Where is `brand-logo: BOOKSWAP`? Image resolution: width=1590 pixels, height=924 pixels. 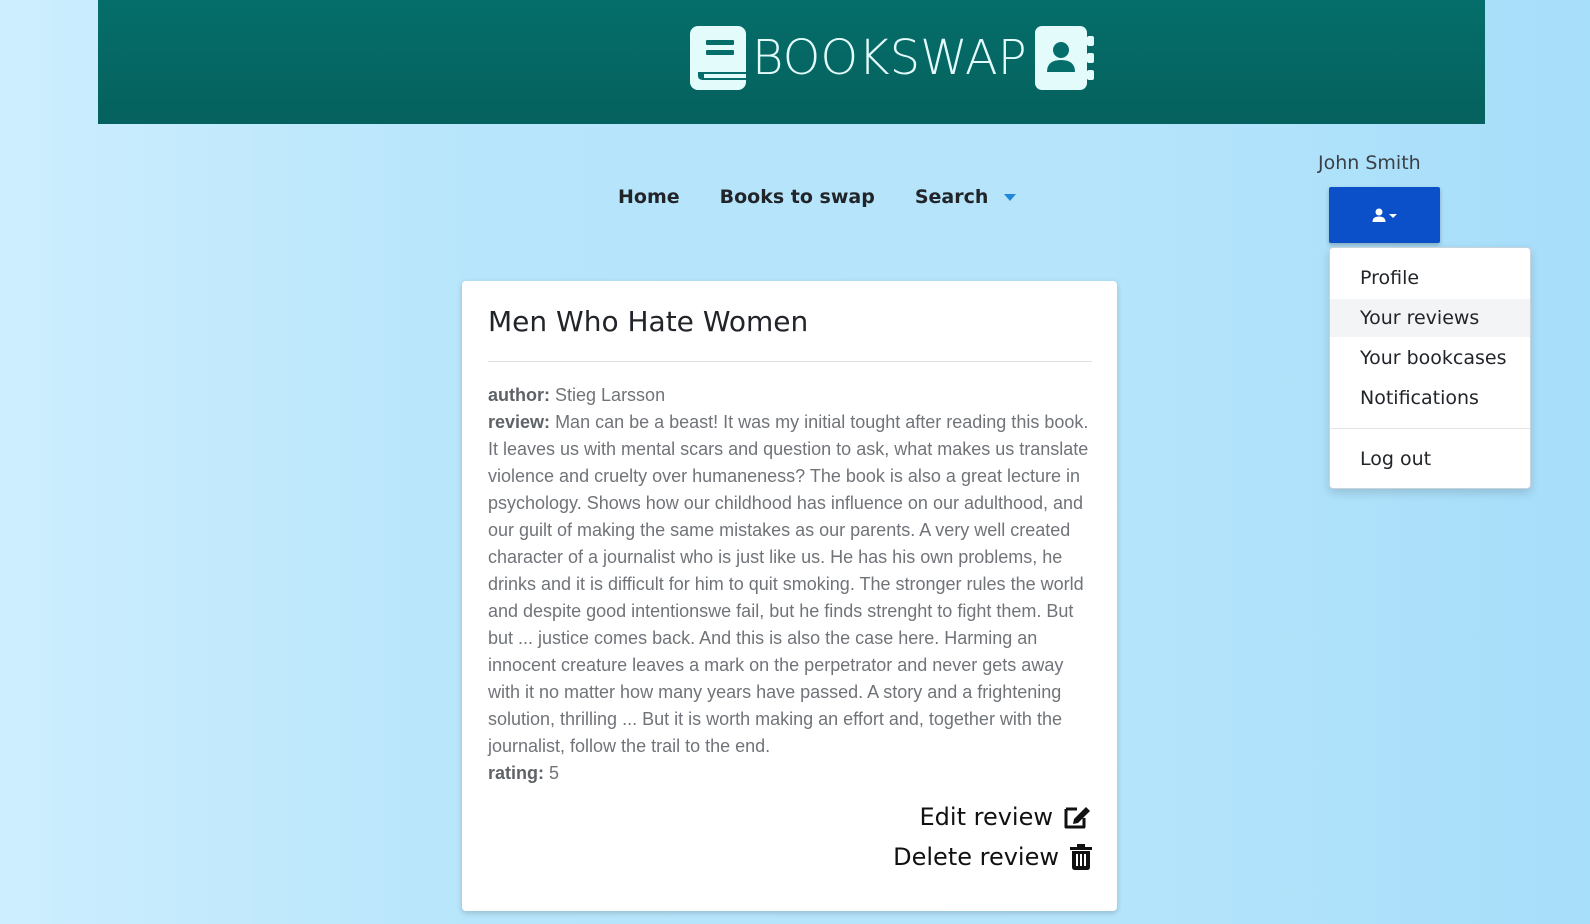
brand-logo: BOOKSWAP is located at coordinates (891, 58).